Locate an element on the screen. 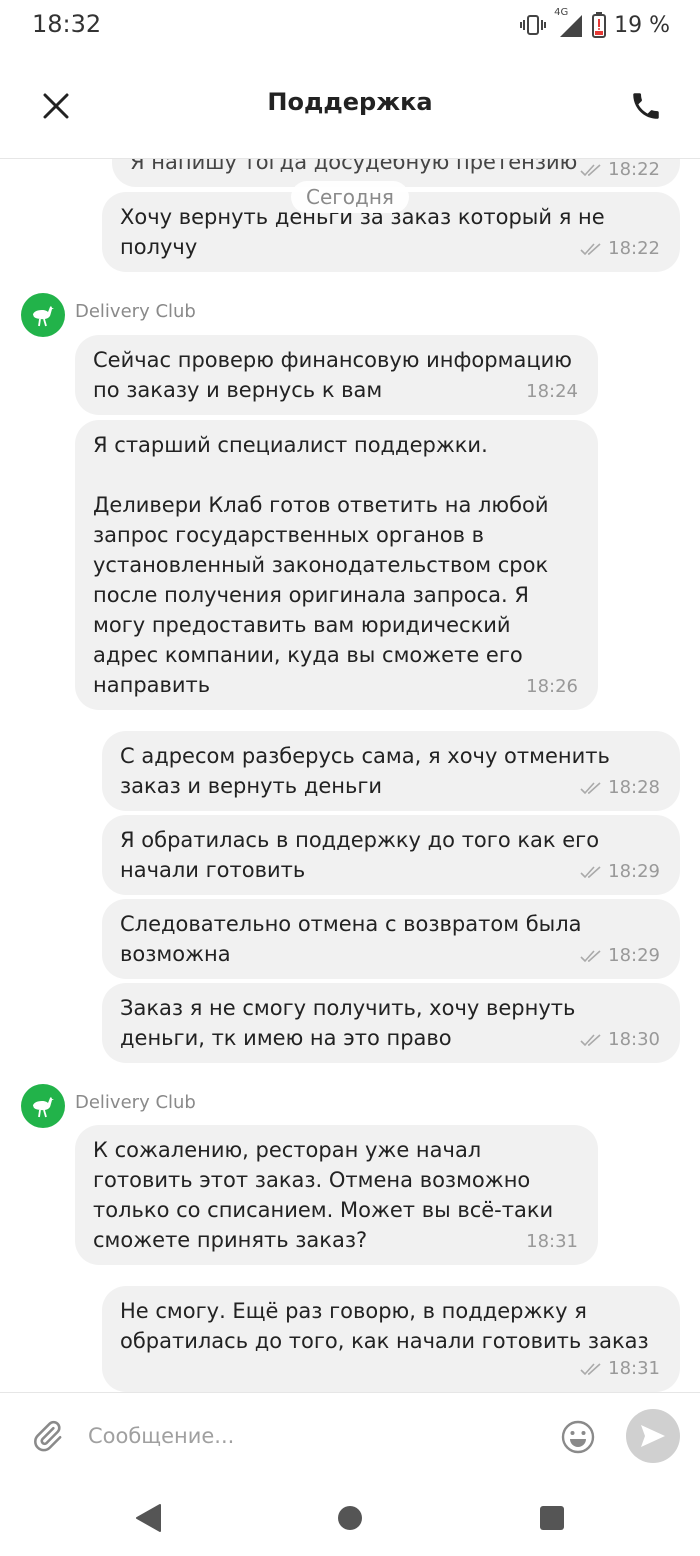  message-time: 18:24 is located at coordinates (552, 391).